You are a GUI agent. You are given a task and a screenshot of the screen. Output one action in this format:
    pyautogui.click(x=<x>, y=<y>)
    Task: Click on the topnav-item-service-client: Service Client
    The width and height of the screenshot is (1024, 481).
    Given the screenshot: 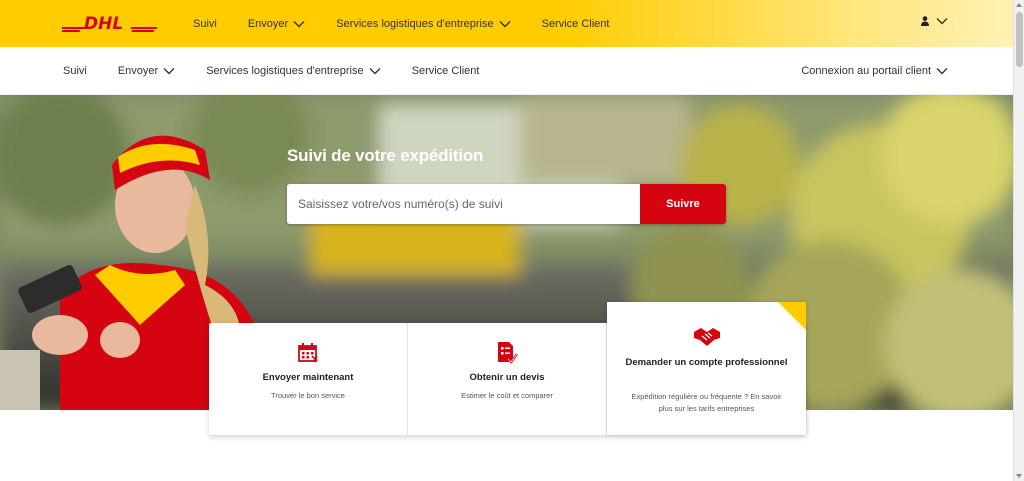 What is the action you would take?
    pyautogui.click(x=576, y=24)
    